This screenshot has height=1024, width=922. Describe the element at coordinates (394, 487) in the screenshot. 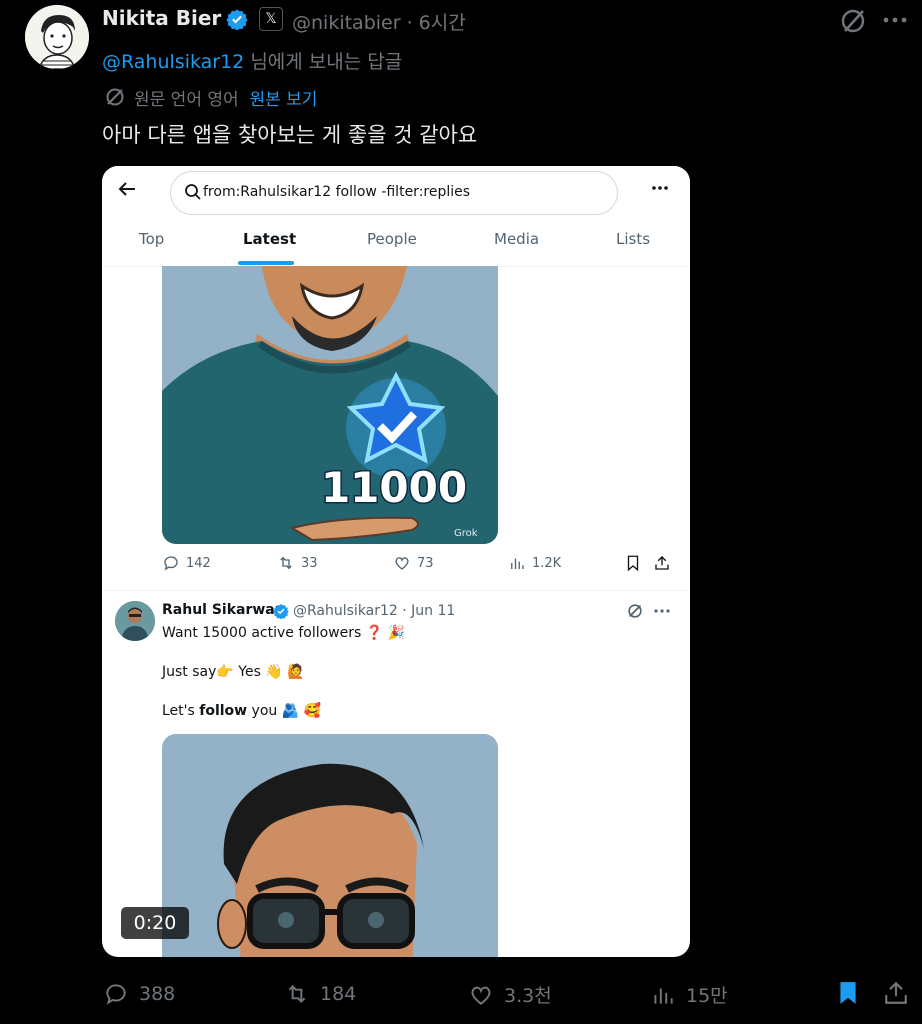

I see `badge-number: 11000` at that location.